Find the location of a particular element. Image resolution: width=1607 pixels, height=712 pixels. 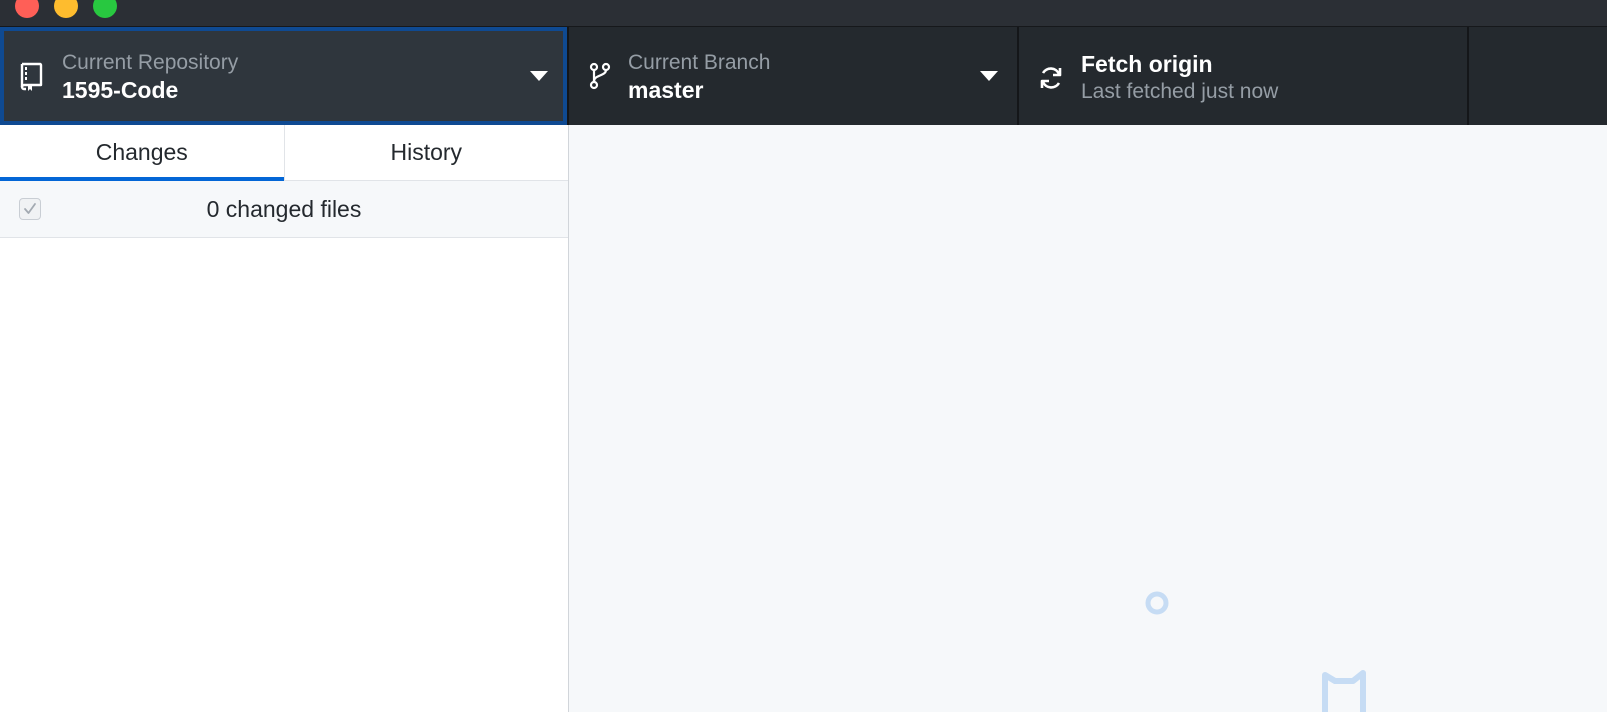

current-repository-label: Current Repository is located at coordinates (150, 62).